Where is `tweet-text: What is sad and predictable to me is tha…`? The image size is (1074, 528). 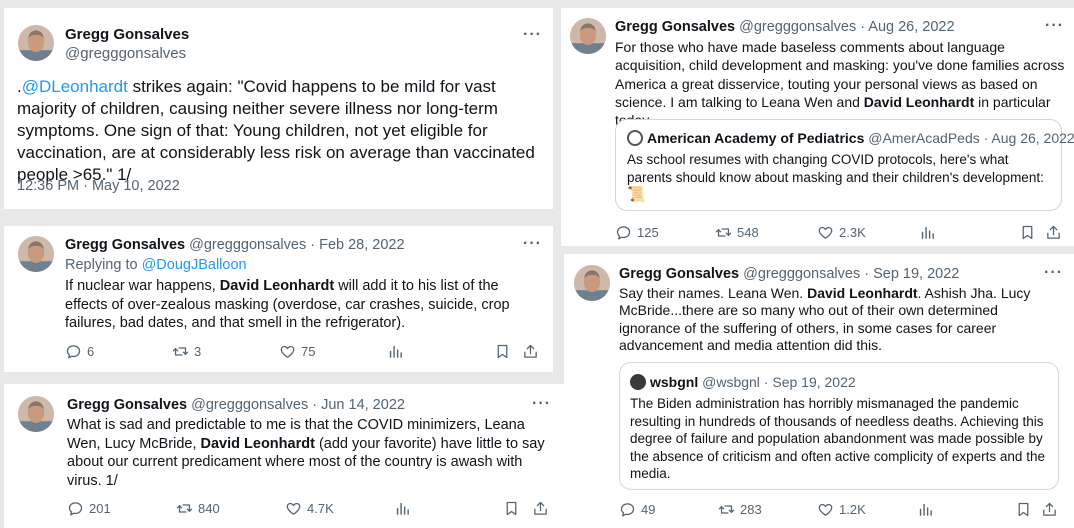
tweet-text: What is sad and predictable to me is tha… is located at coordinates (306, 453).